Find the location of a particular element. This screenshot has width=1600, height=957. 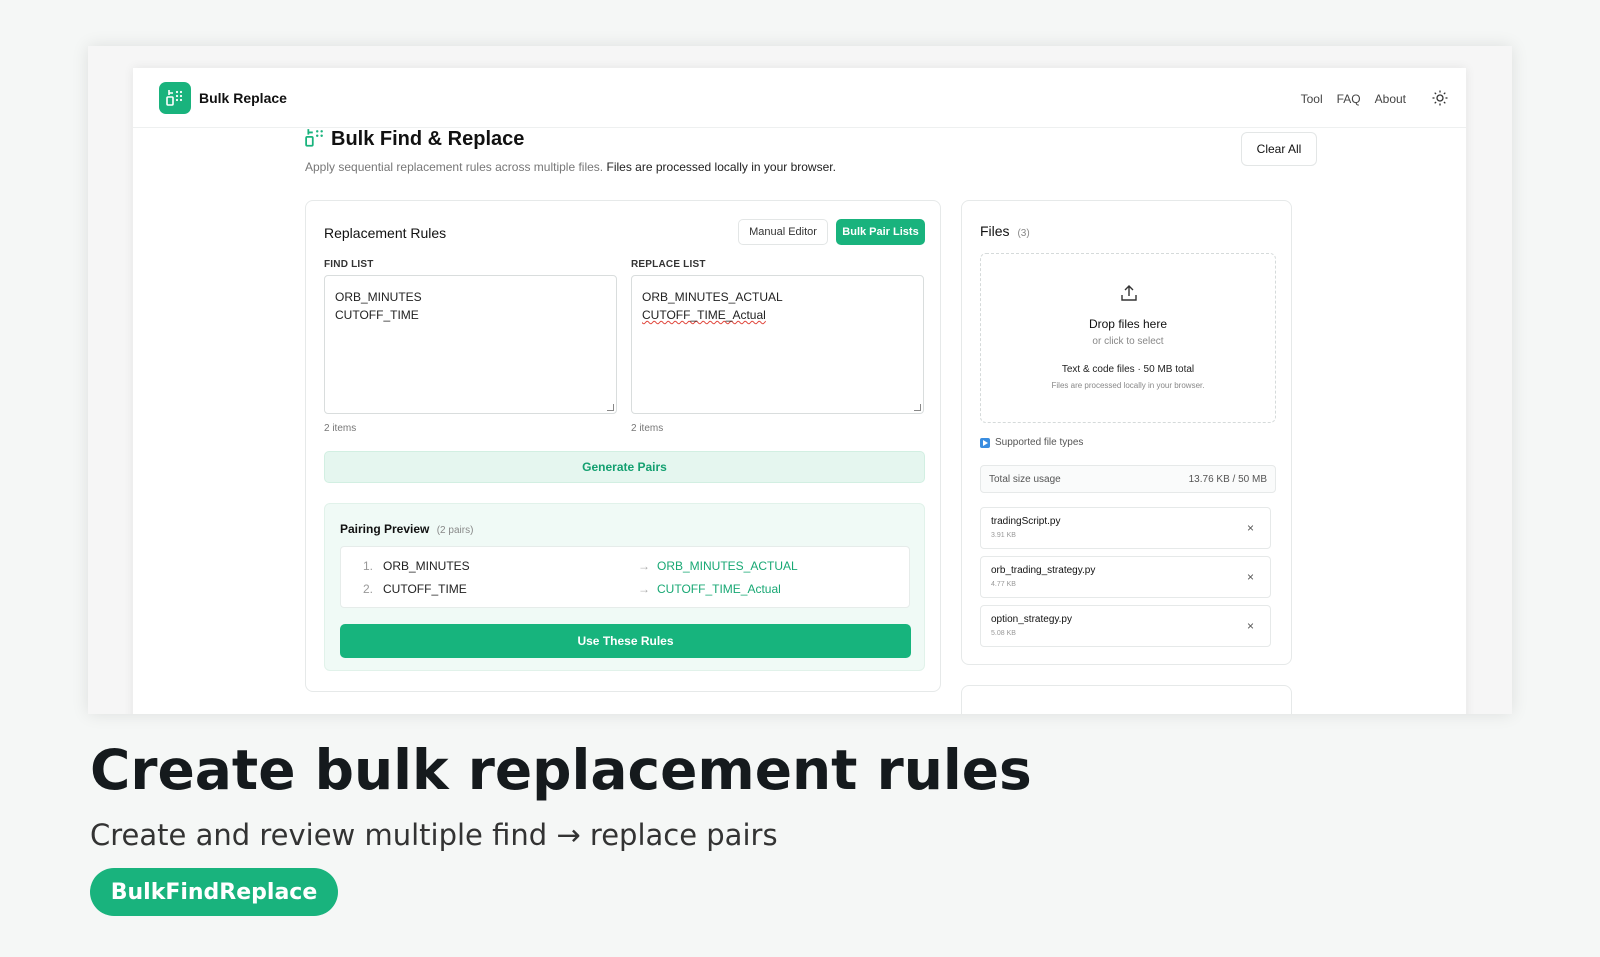

file-size: 5.08 KB is located at coordinates (1003, 633).